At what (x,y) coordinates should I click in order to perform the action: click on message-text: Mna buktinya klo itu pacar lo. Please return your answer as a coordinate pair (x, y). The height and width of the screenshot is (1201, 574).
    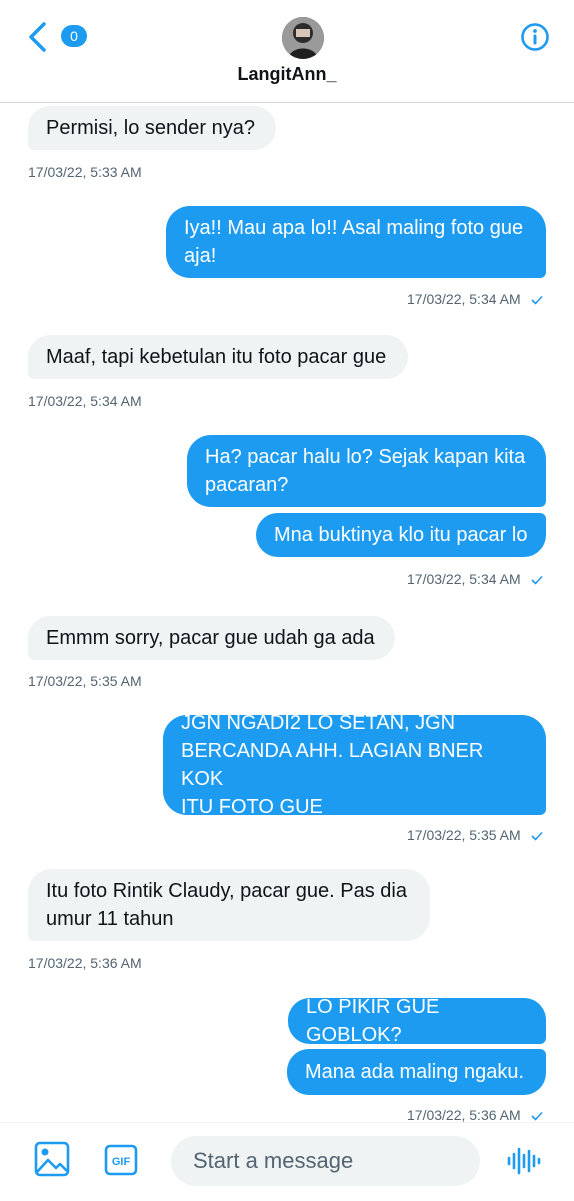
    Looking at the image, I should click on (401, 535).